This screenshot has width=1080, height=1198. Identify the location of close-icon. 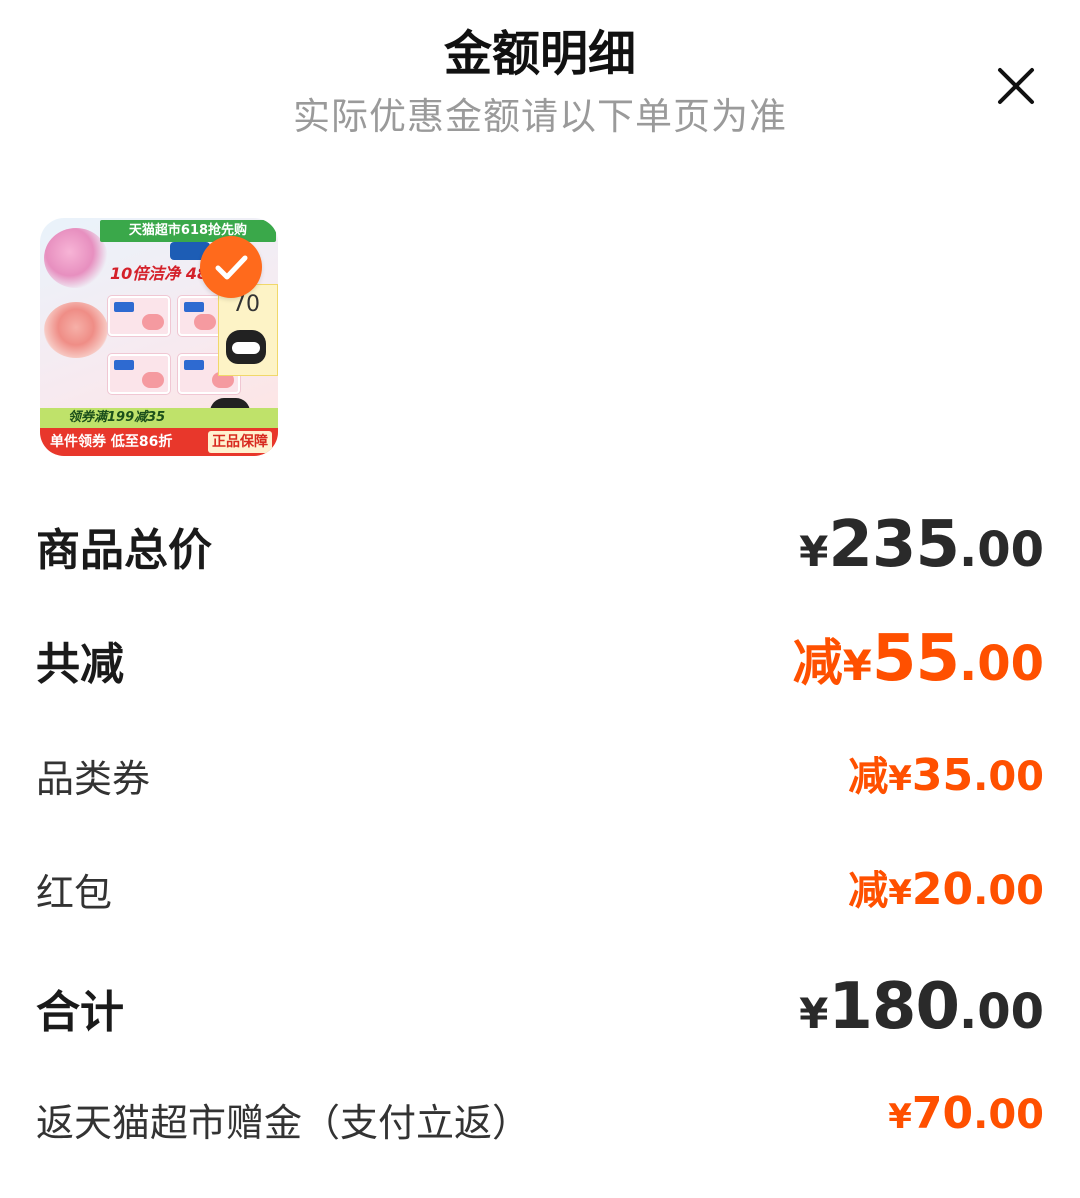
(1016, 86).